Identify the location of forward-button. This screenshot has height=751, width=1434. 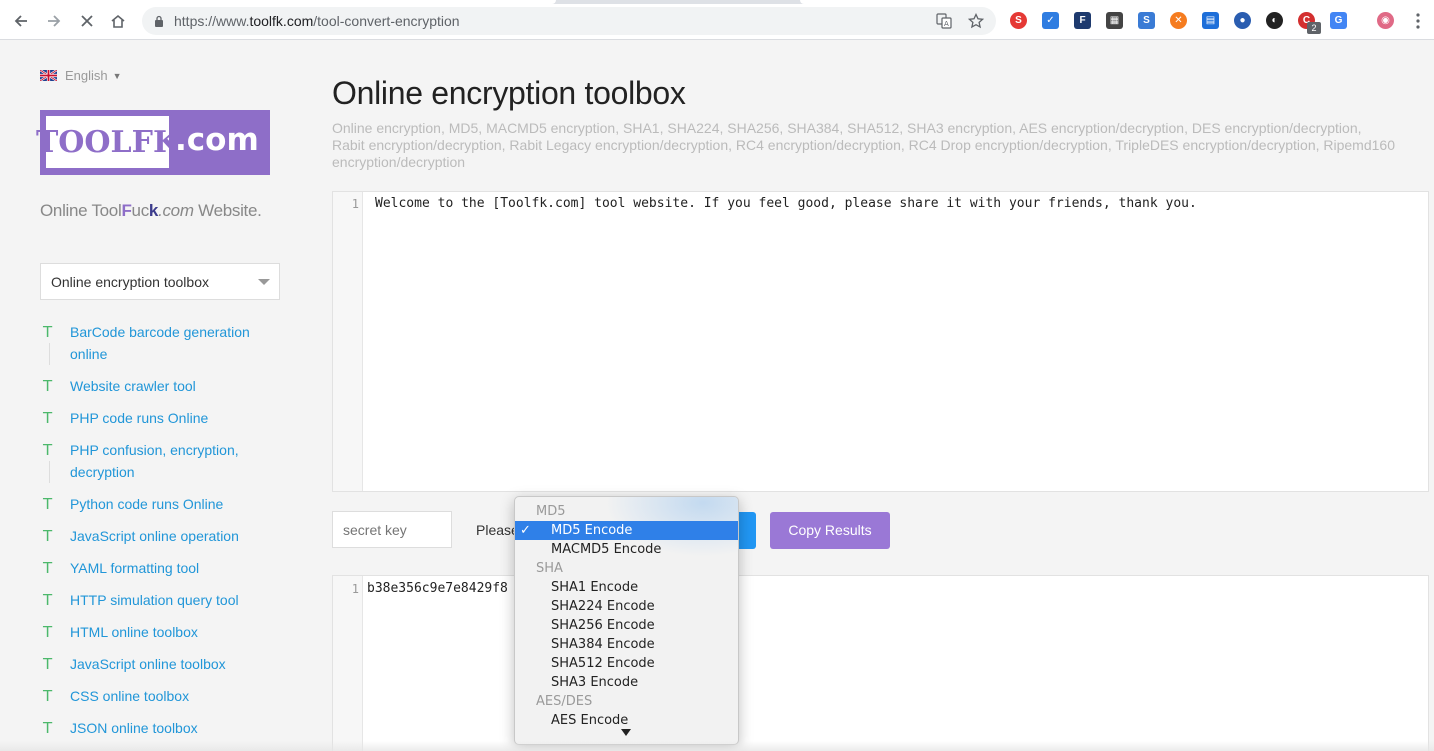
(54, 21).